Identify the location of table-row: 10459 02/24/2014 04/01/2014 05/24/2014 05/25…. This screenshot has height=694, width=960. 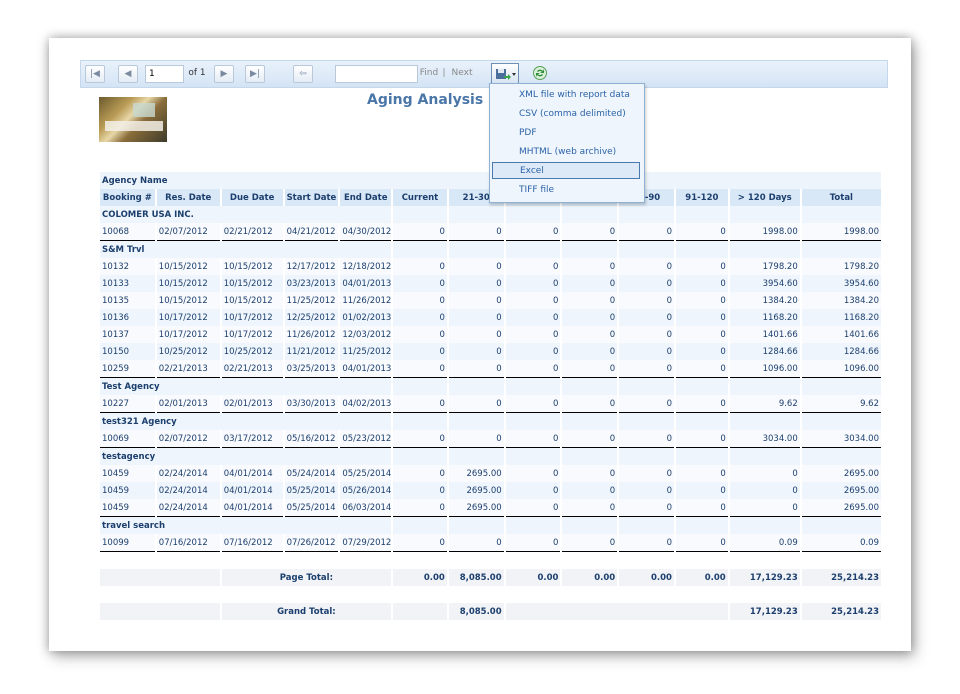
(490, 473).